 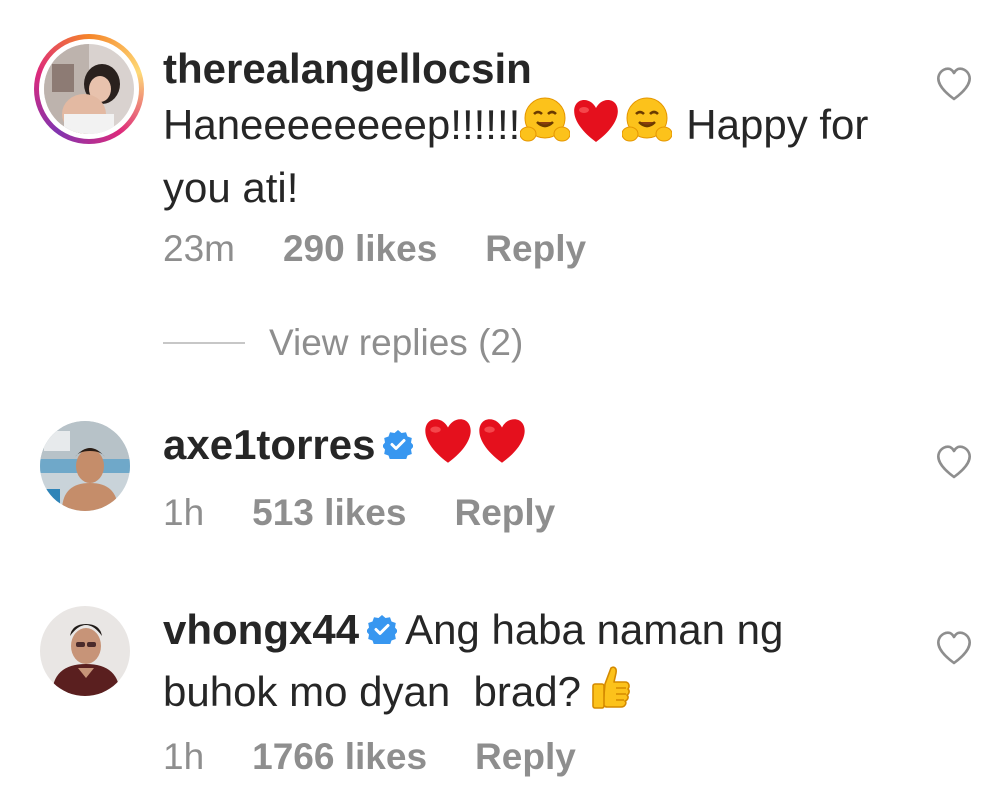 What do you see at coordinates (347, 68) in the screenshot?
I see `comment-username: therealangellocsin` at bounding box center [347, 68].